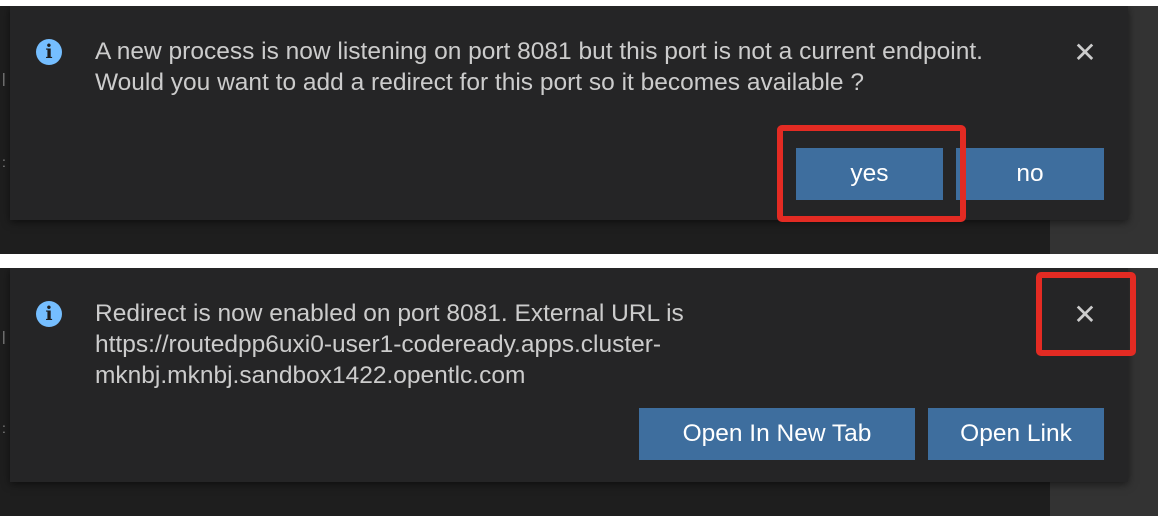 The width and height of the screenshot is (1158, 522). What do you see at coordinates (871, 173) in the screenshot?
I see `highlight-box-yes` at bounding box center [871, 173].